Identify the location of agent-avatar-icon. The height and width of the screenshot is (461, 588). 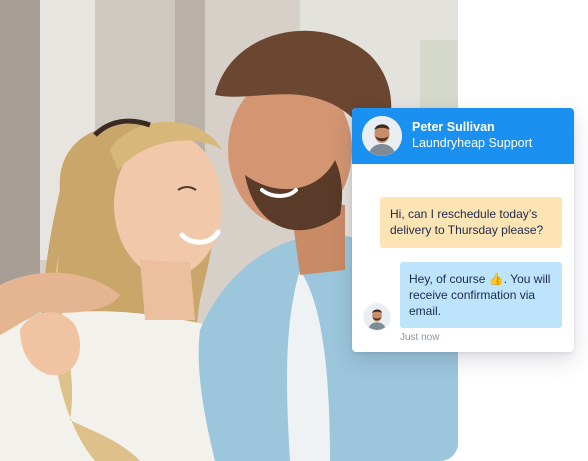
(382, 136).